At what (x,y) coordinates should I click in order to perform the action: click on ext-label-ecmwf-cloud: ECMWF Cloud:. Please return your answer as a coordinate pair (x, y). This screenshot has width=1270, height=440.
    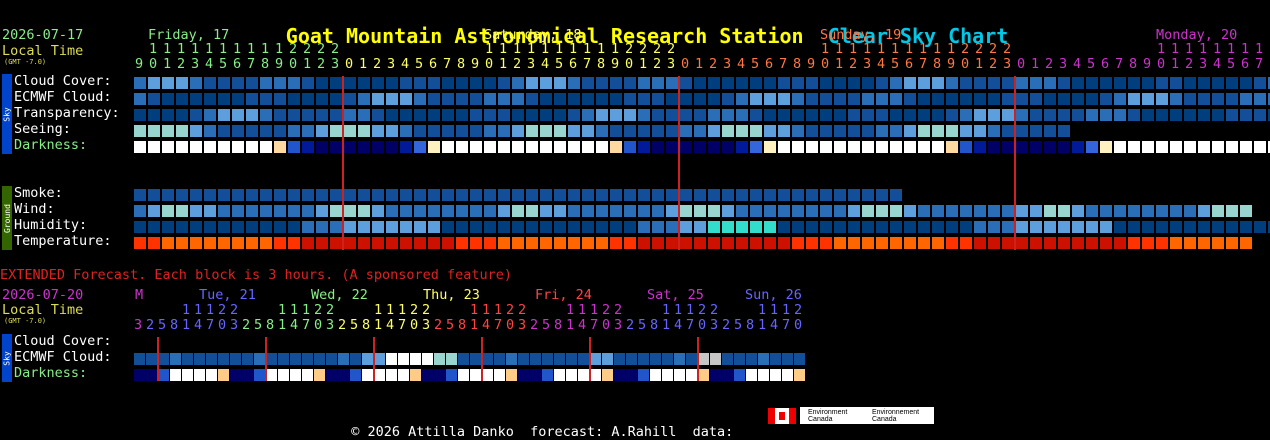
    Looking at the image, I should click on (63, 357).